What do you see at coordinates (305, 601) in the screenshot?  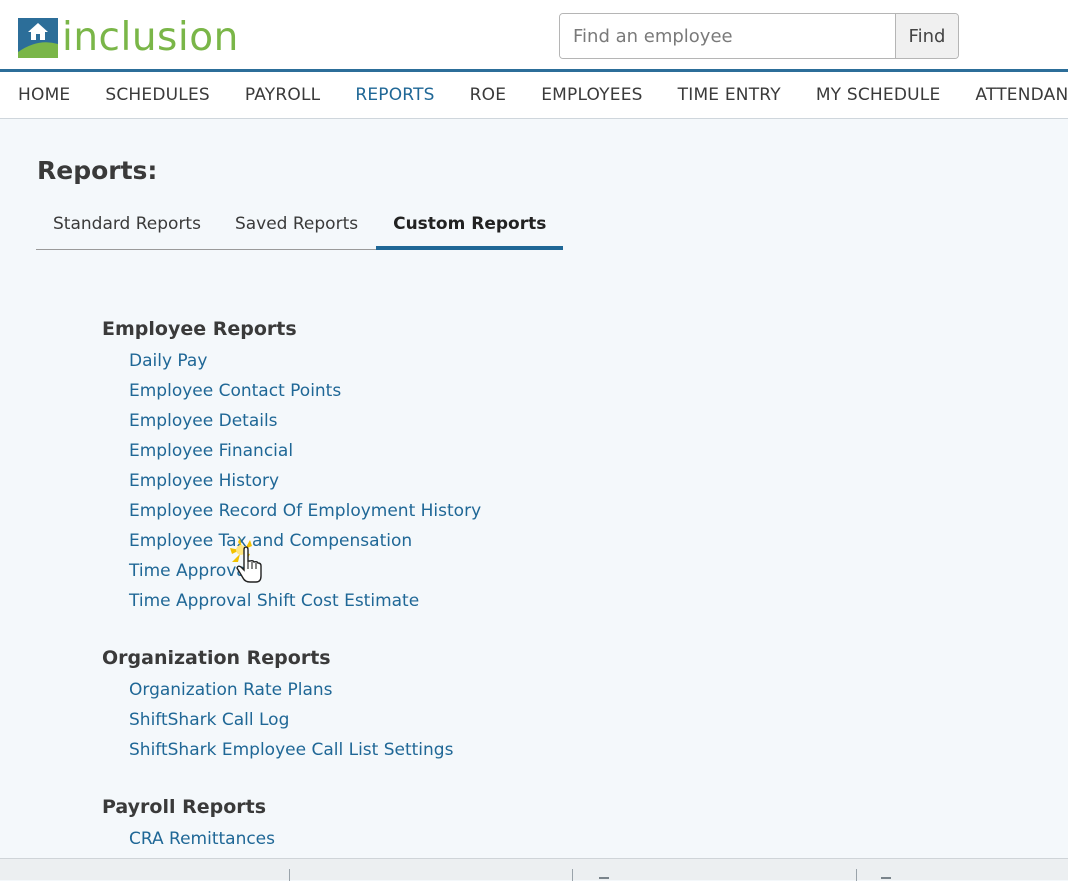 I see `report-link-time-approval-shift-cost: Time Approval Shift Cost Estimate` at bounding box center [305, 601].